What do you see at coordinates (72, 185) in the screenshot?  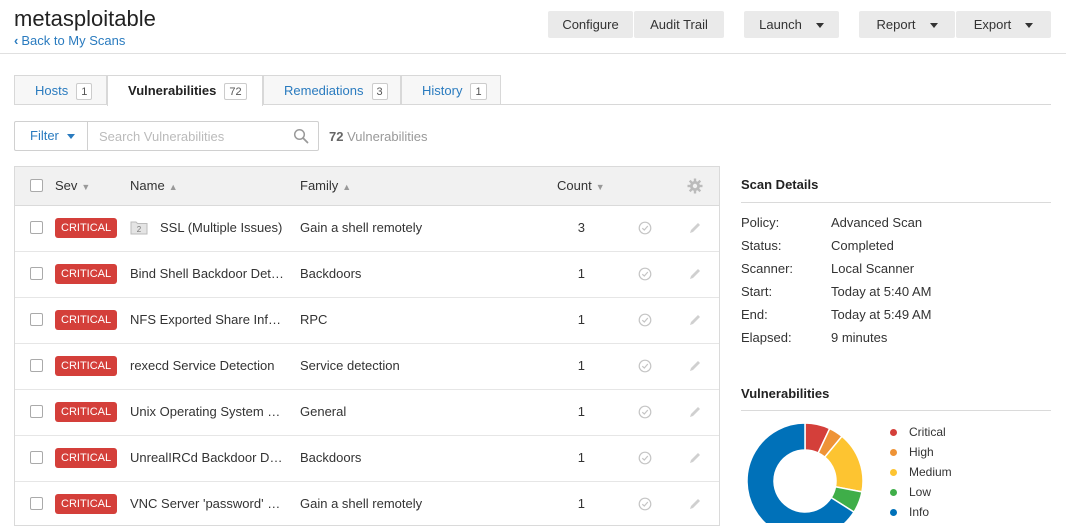 I see `column-sev: Sev ▼` at bounding box center [72, 185].